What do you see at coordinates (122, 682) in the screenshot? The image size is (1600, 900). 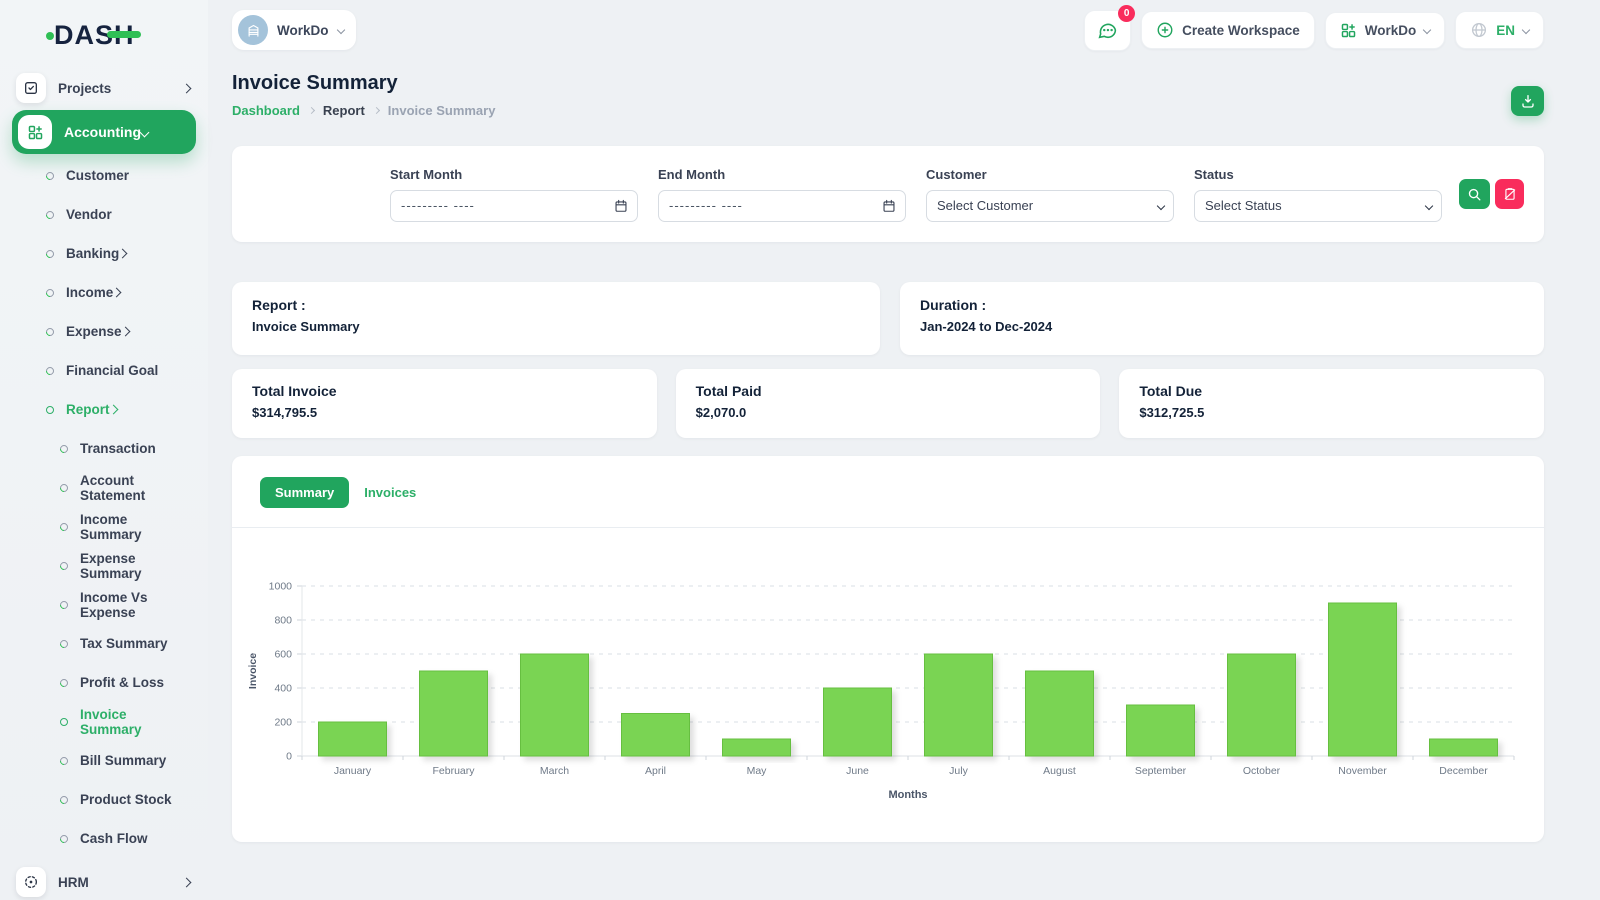 I see `sidebar-item-label: Profit & Loss` at bounding box center [122, 682].